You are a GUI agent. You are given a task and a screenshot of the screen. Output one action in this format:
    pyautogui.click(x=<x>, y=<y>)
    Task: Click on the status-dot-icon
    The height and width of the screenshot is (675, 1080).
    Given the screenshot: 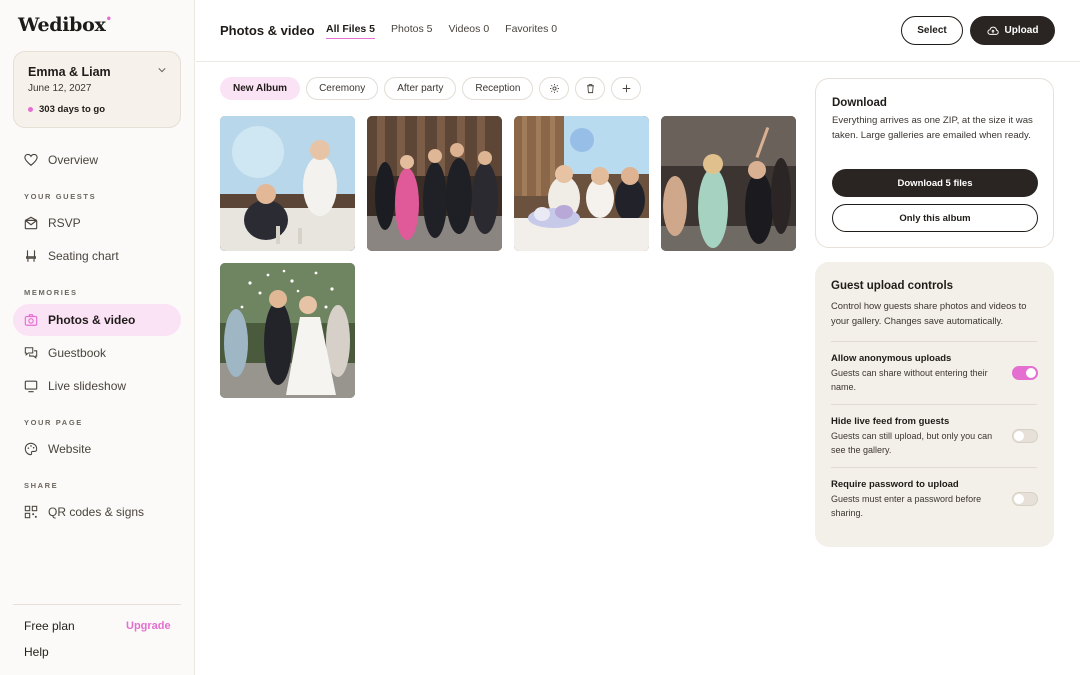 What is the action you would take?
    pyautogui.click(x=30, y=109)
    